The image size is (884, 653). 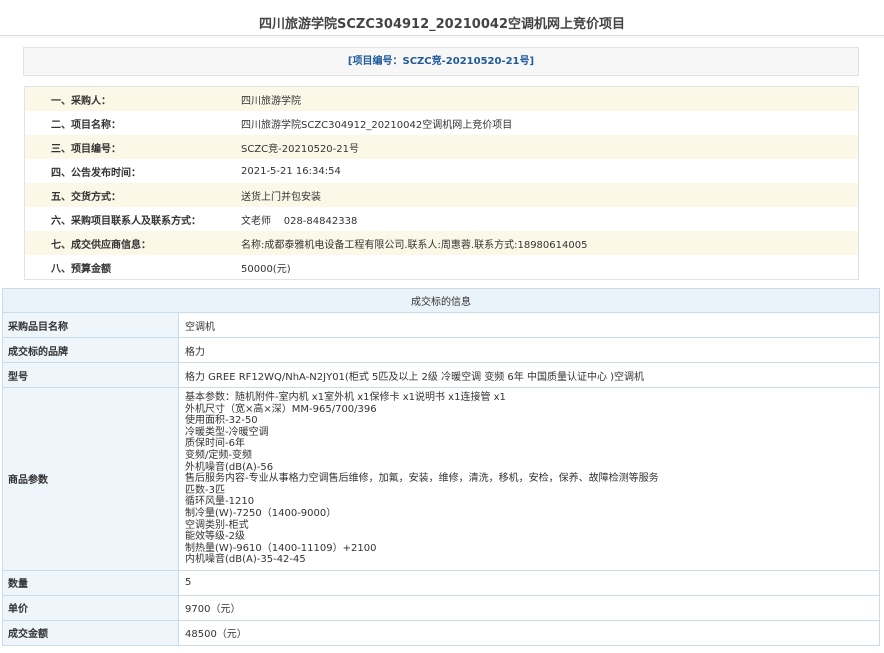 What do you see at coordinates (86, 125) in the screenshot?
I see `info-label: 二、项目名称：` at bounding box center [86, 125].